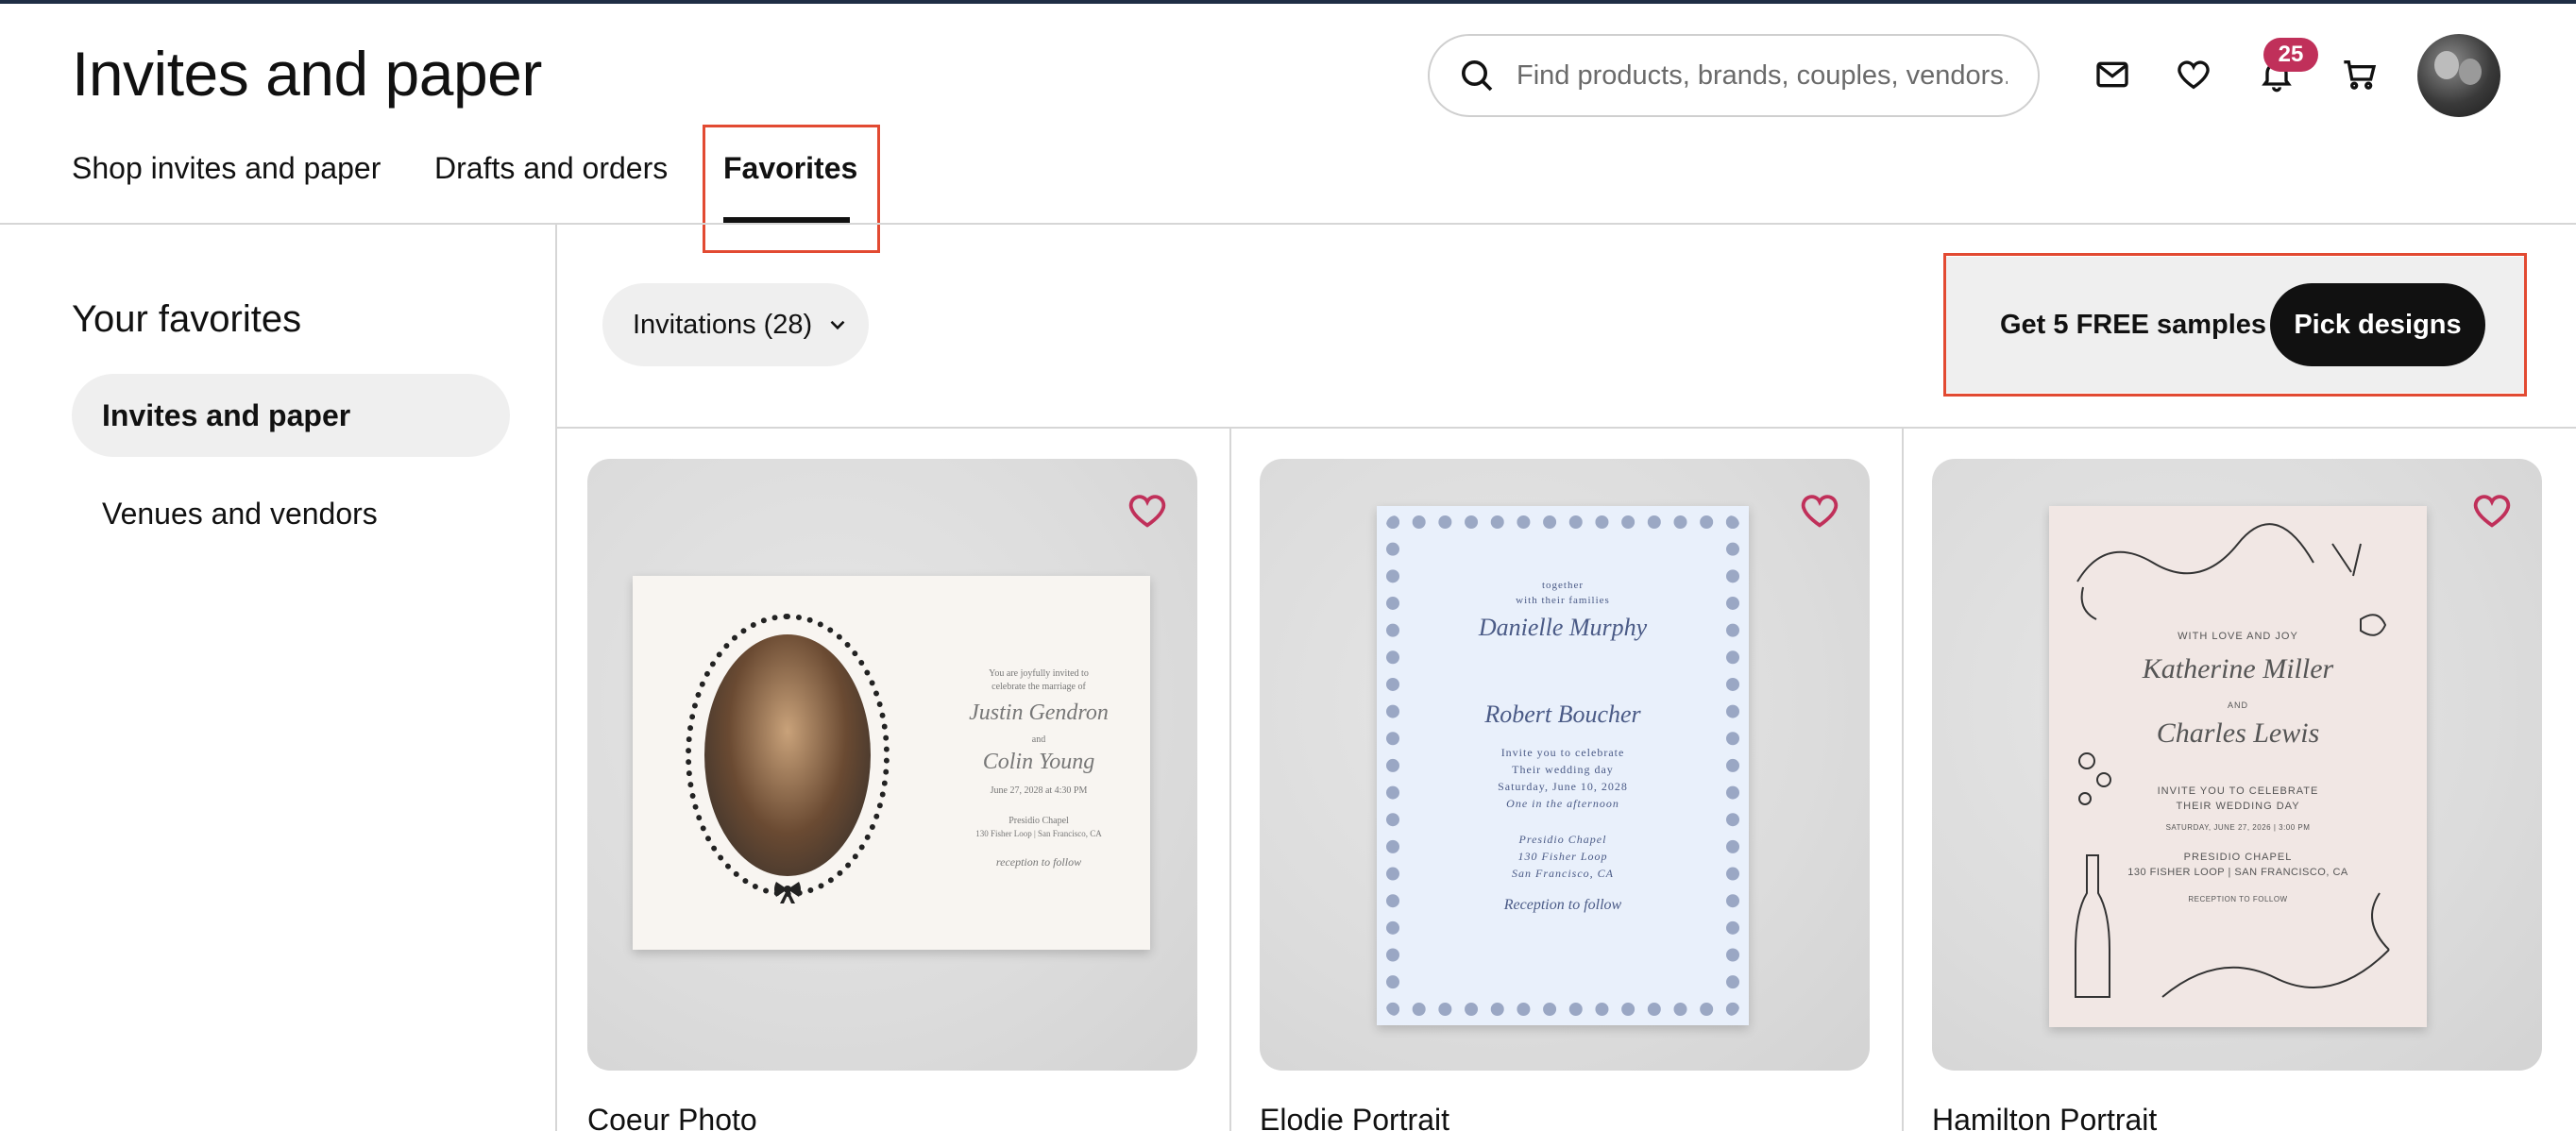  I want to click on invite-line: Invite you to celebrate, so click(1562, 752).